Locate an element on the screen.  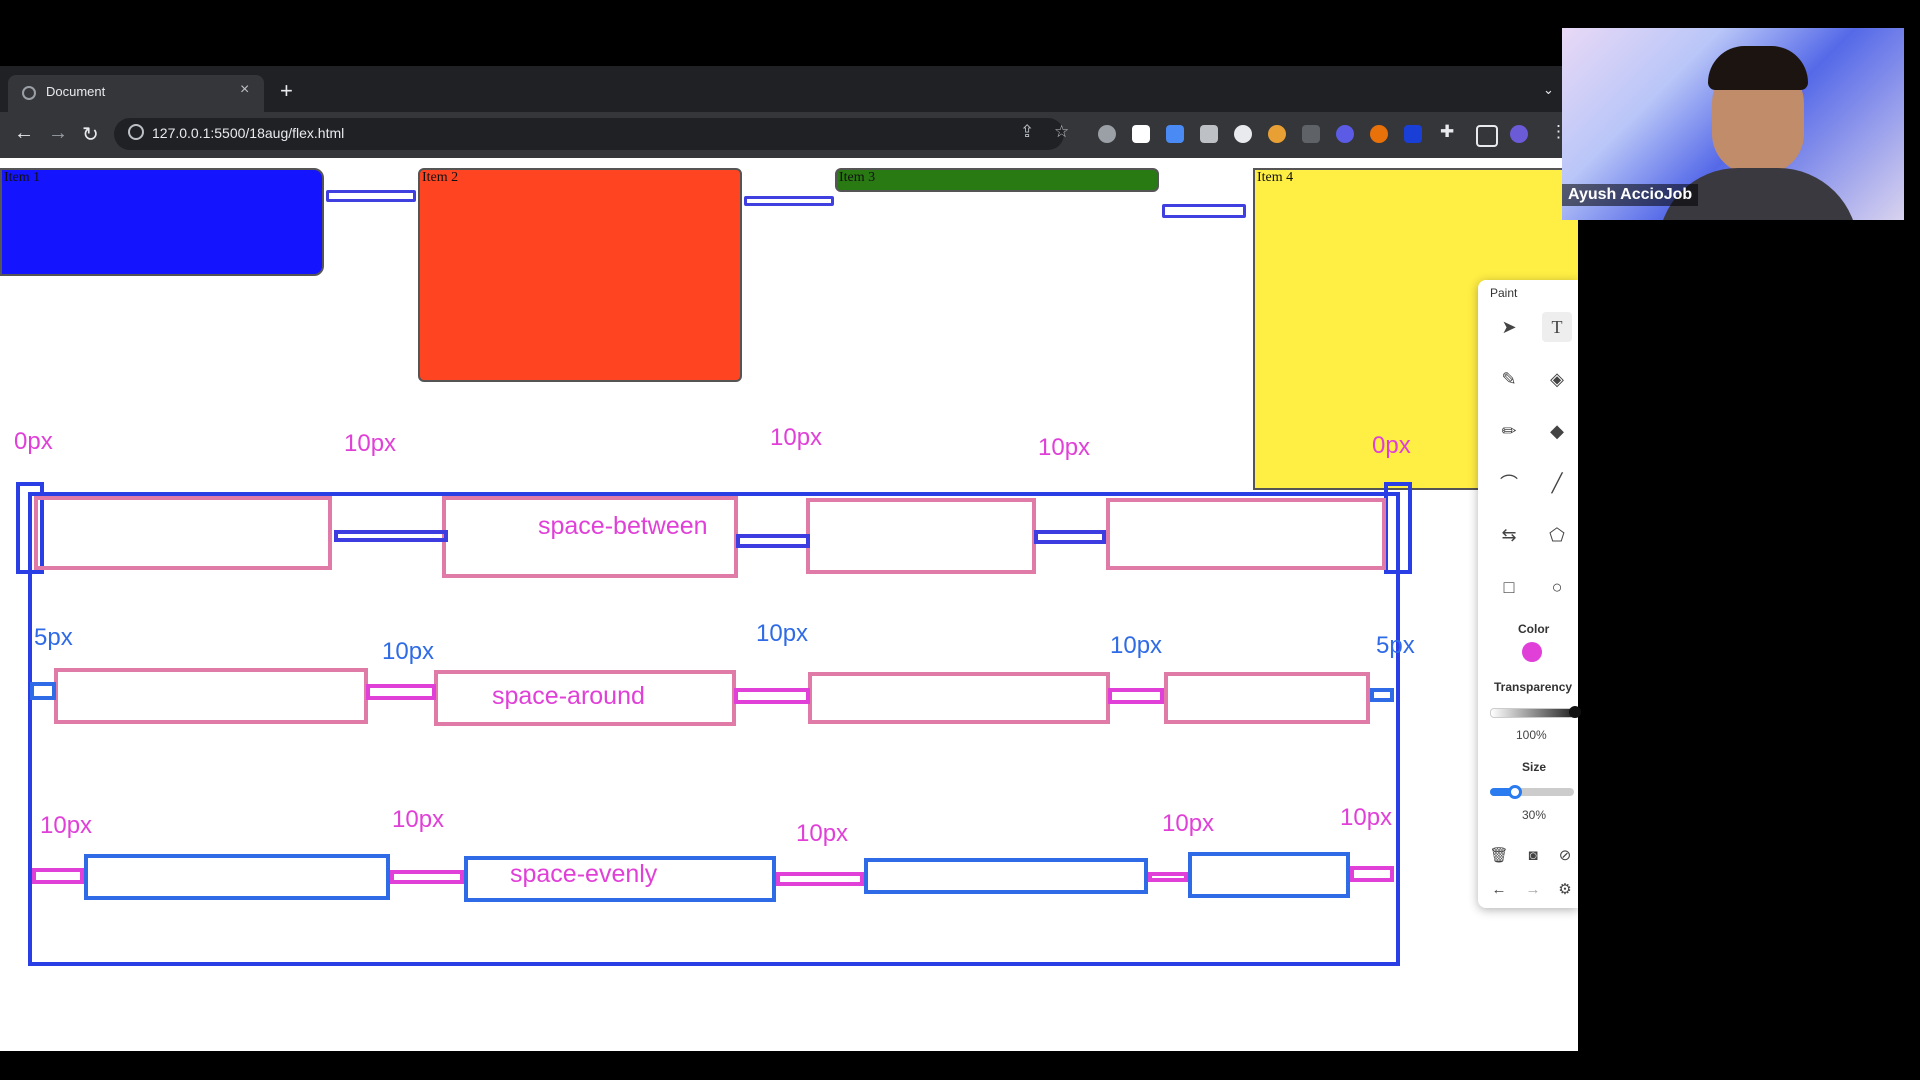
redo-icon: → is located at coordinates (1533, 889).